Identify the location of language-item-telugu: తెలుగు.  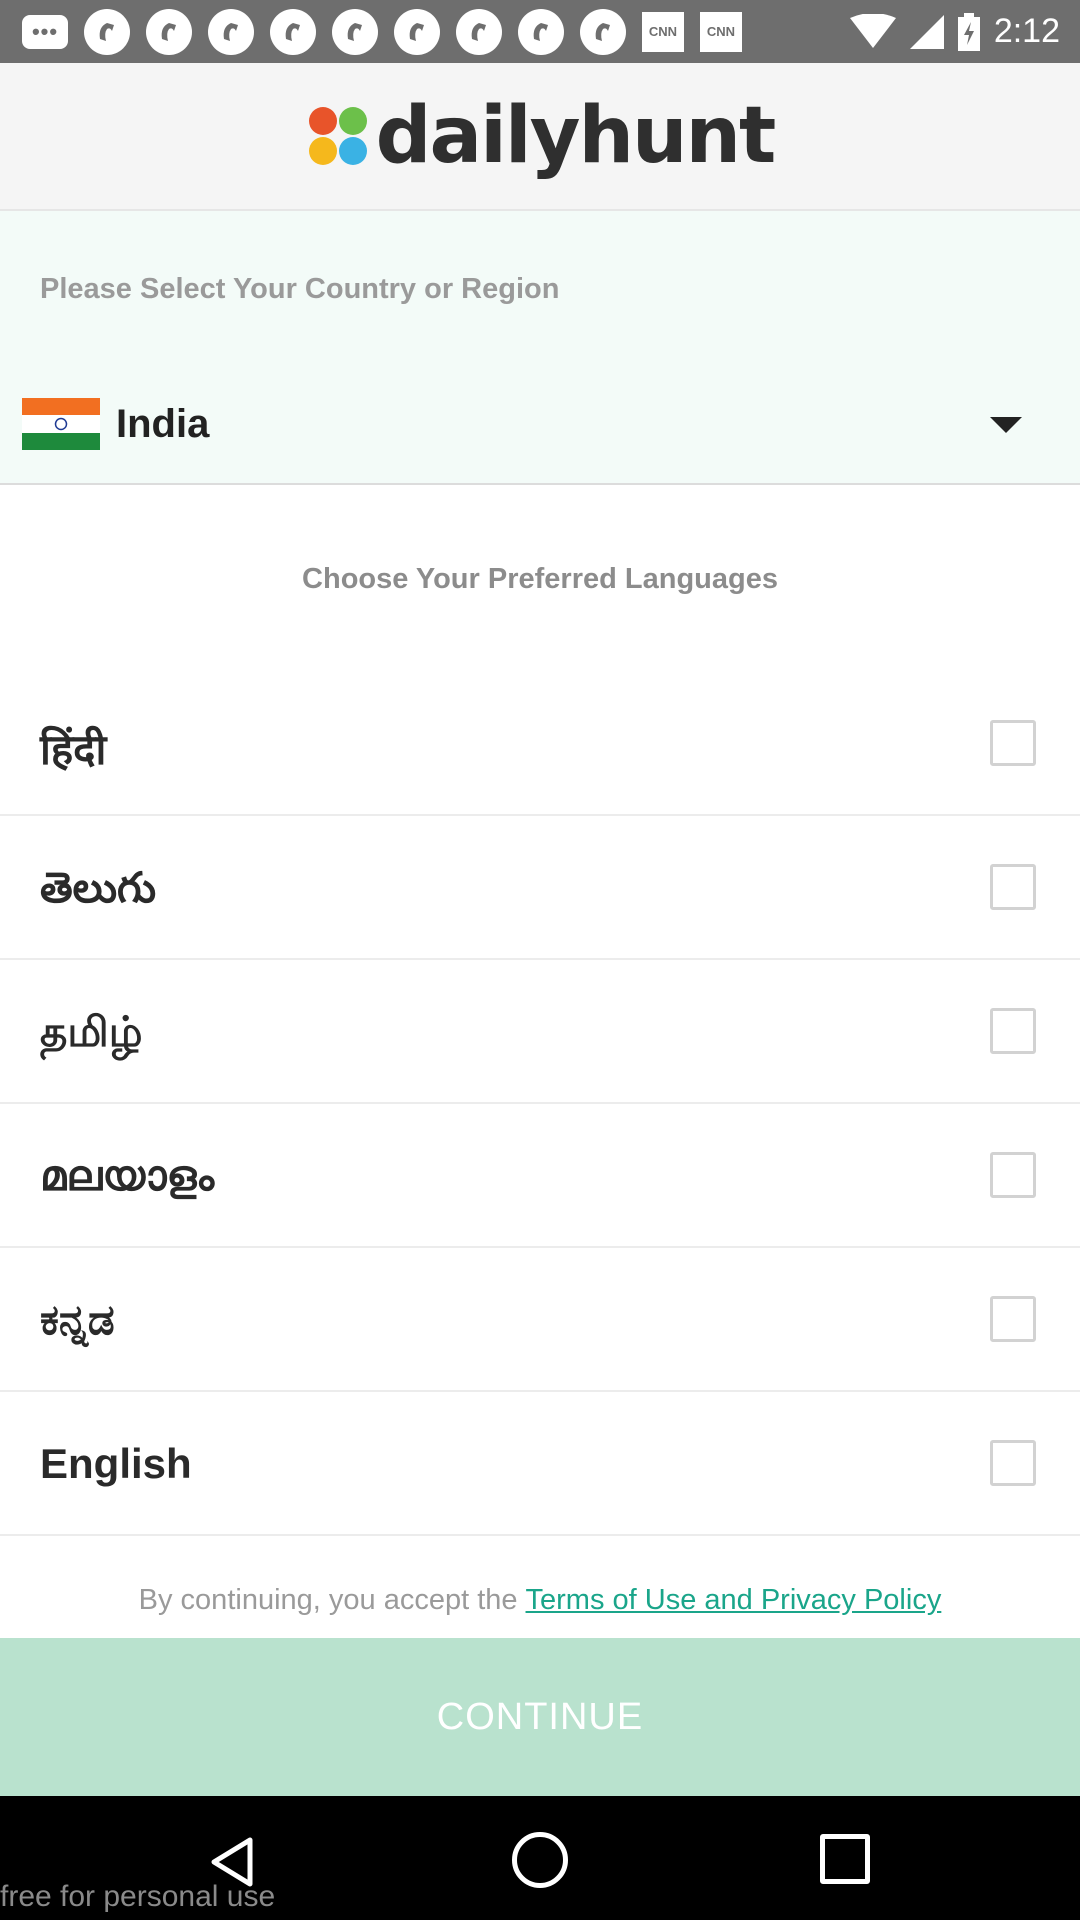
(540, 888).